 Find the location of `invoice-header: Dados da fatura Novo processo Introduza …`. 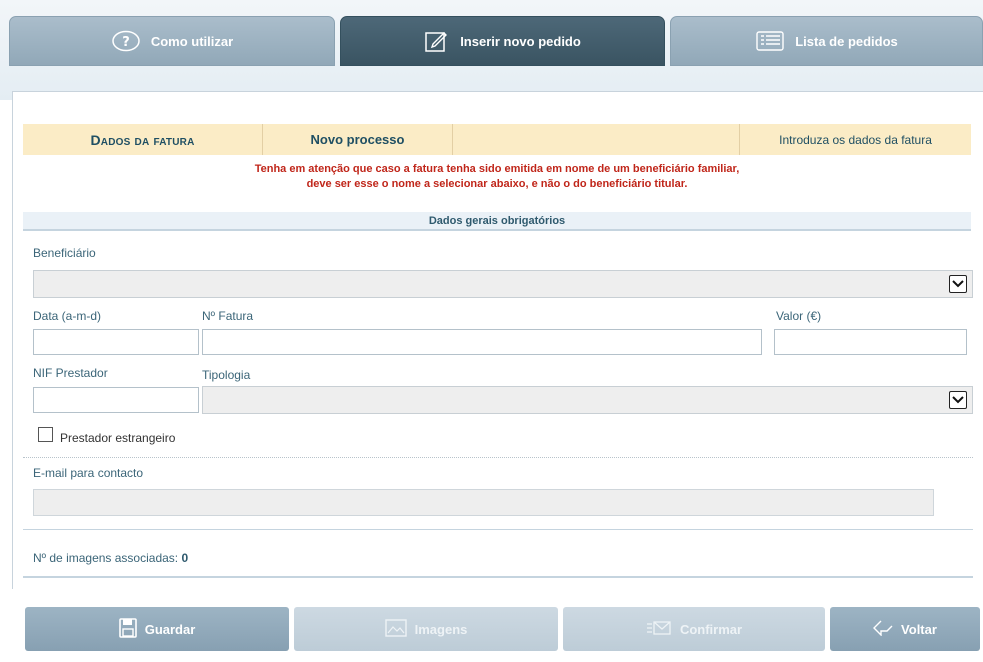

invoice-header: Dados da fatura Novo processo Introduza … is located at coordinates (497, 139).